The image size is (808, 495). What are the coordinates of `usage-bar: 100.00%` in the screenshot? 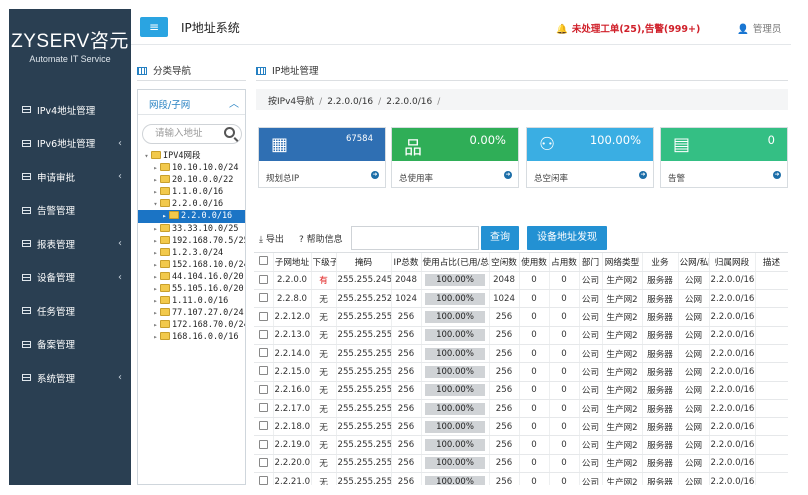 It's located at (455, 353).